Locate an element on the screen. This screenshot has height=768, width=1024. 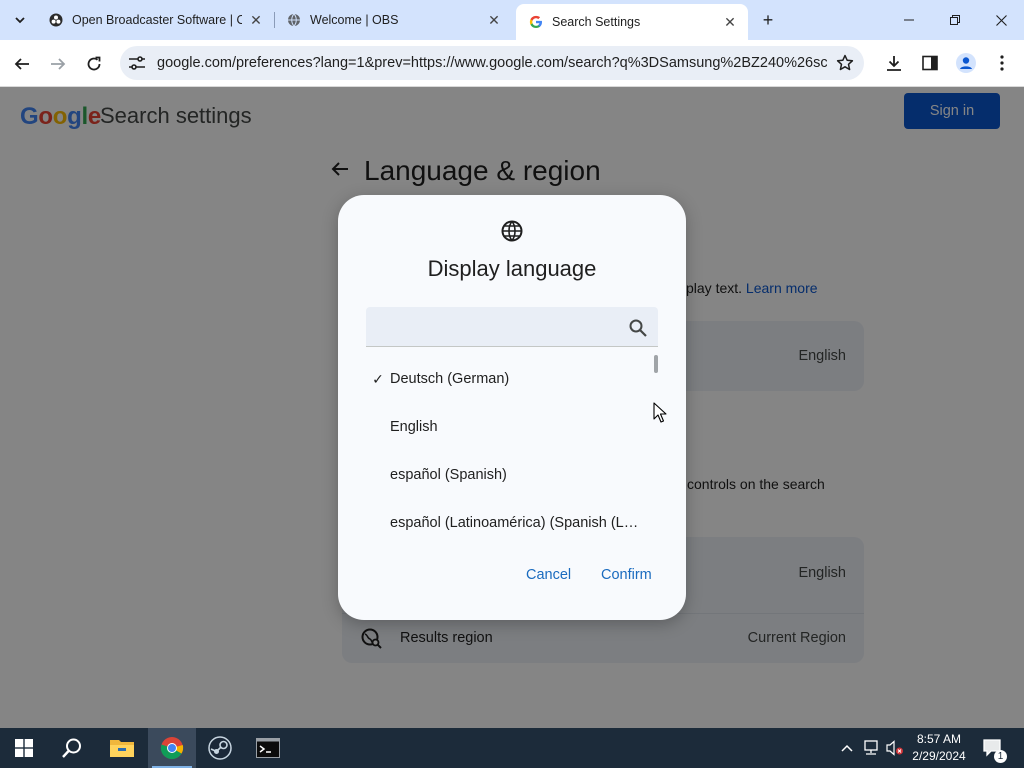
terminal-icon is located at coordinates (268, 748).